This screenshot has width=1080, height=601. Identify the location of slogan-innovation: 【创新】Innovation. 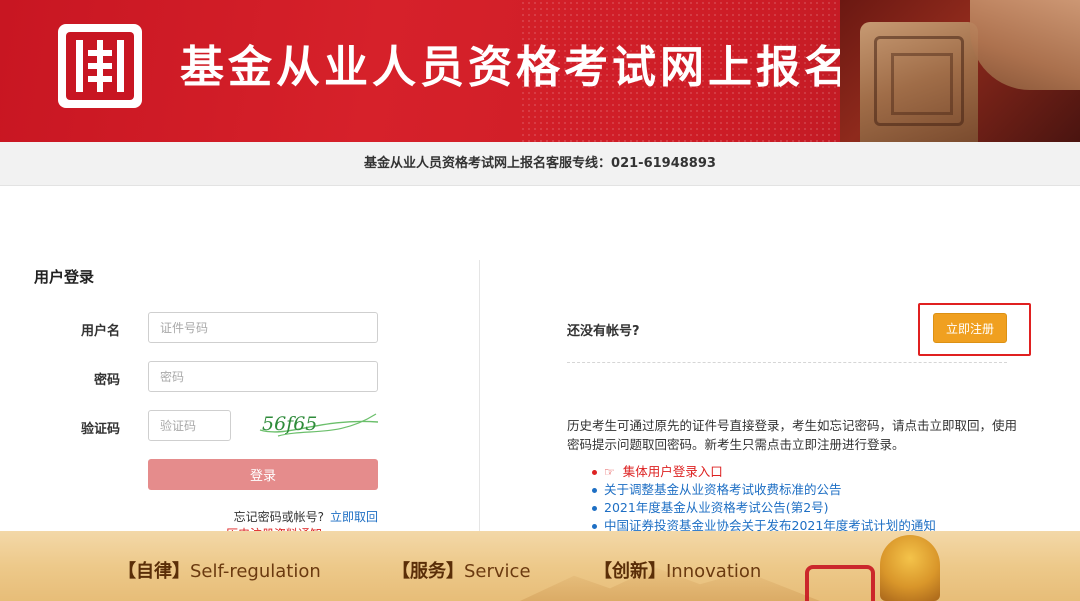
(678, 571).